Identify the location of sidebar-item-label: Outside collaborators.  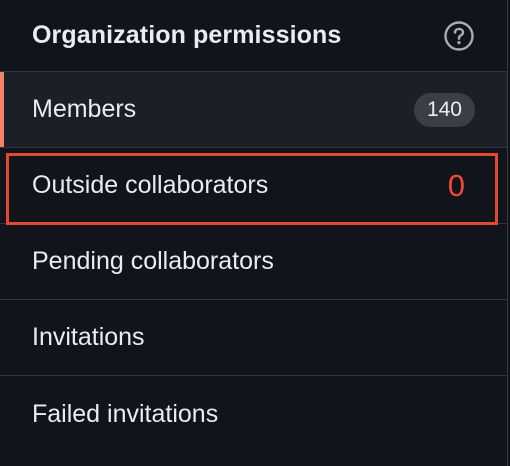
(150, 185).